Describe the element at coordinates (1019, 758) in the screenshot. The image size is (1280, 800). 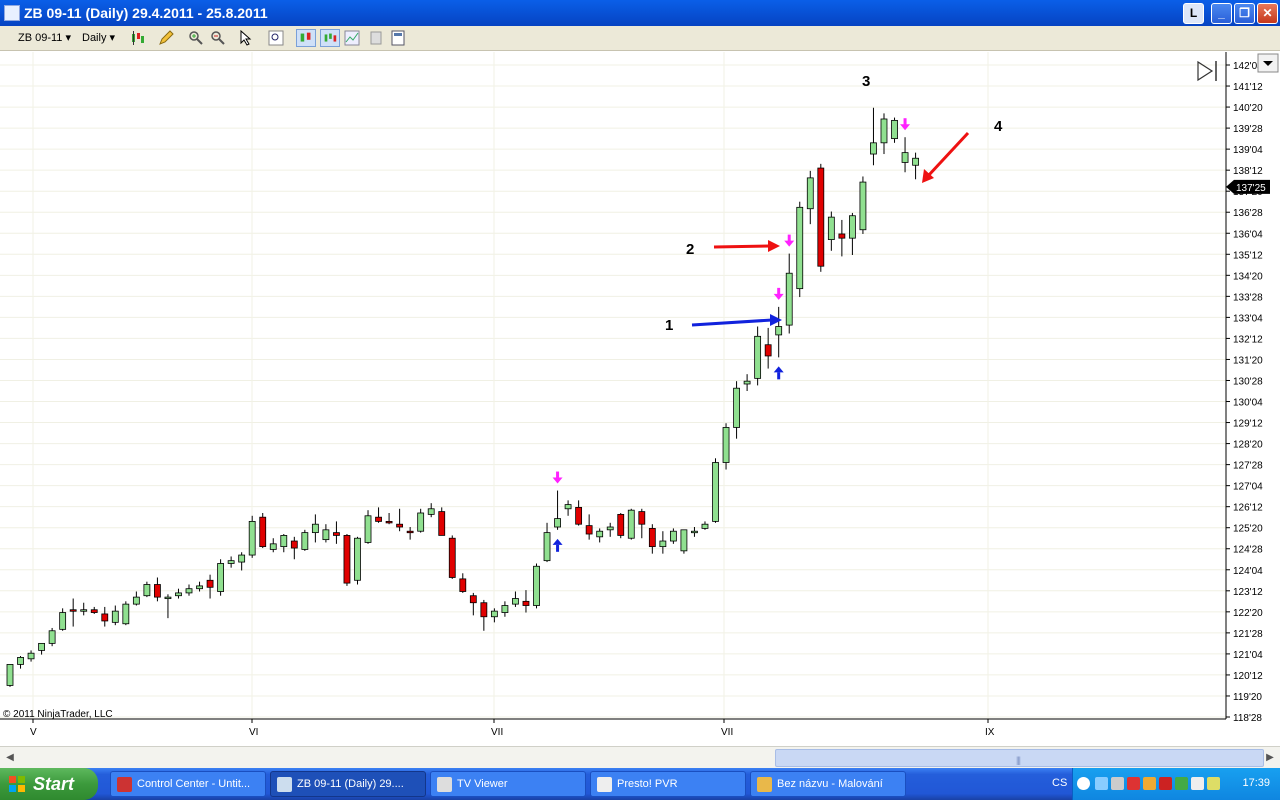
I see `scroll-thumb: |||` at that location.